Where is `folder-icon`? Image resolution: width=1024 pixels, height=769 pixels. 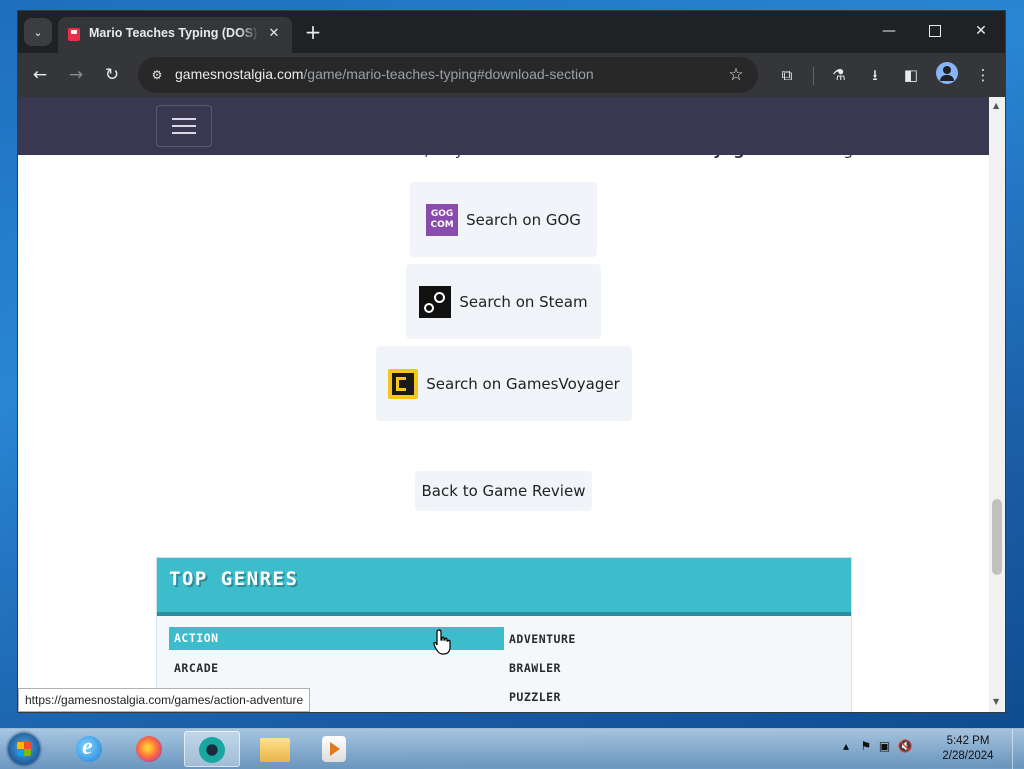
folder-icon is located at coordinates (275, 750).